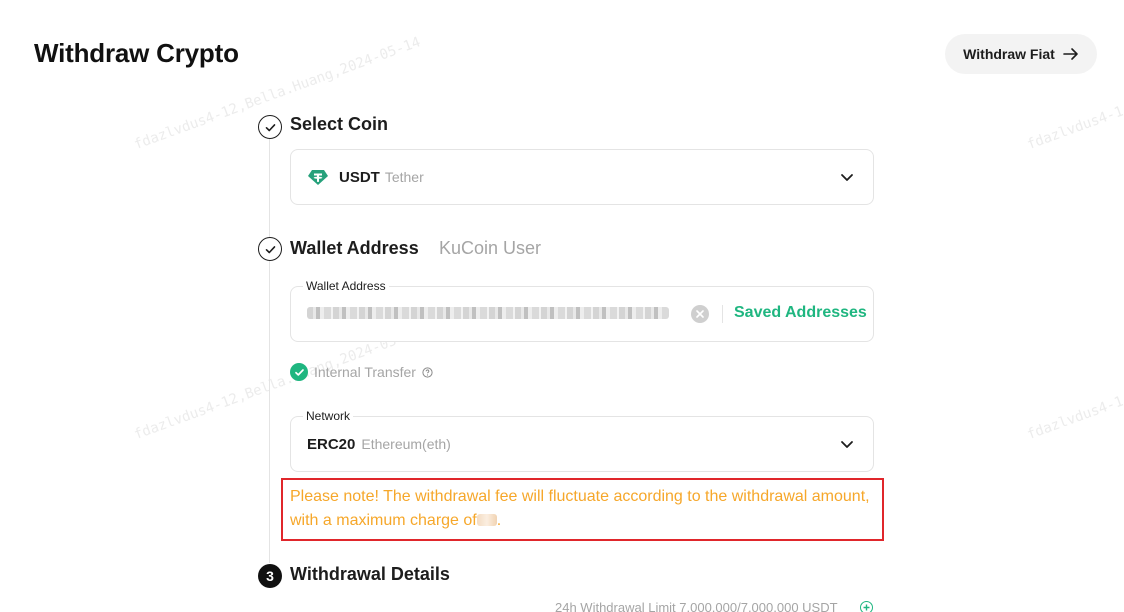  What do you see at coordinates (582, 440) in the screenshot?
I see `network-select: Network ERC20 Ethereum(eth)` at bounding box center [582, 440].